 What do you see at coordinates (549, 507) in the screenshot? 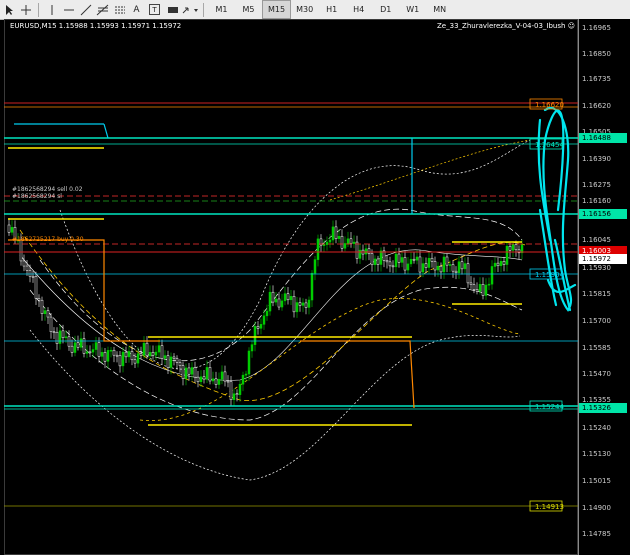
I see `level-value: 1.14913` at bounding box center [549, 507].